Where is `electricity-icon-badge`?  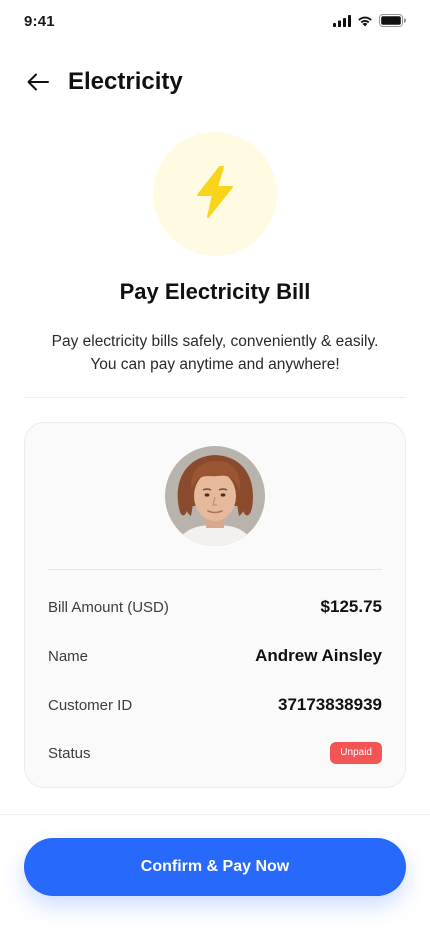
electricity-icon-badge is located at coordinates (215, 194).